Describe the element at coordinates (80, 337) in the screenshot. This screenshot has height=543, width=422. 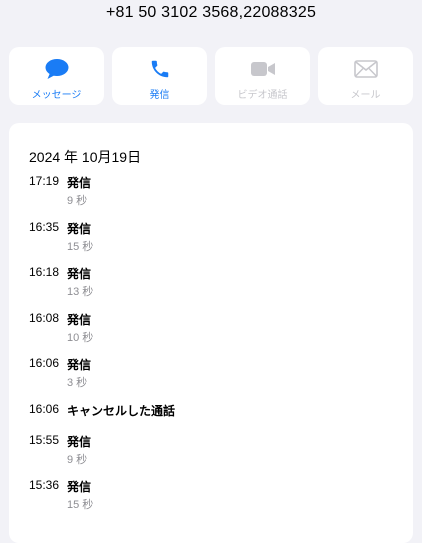
I see `call-duration: 10 秒` at that location.